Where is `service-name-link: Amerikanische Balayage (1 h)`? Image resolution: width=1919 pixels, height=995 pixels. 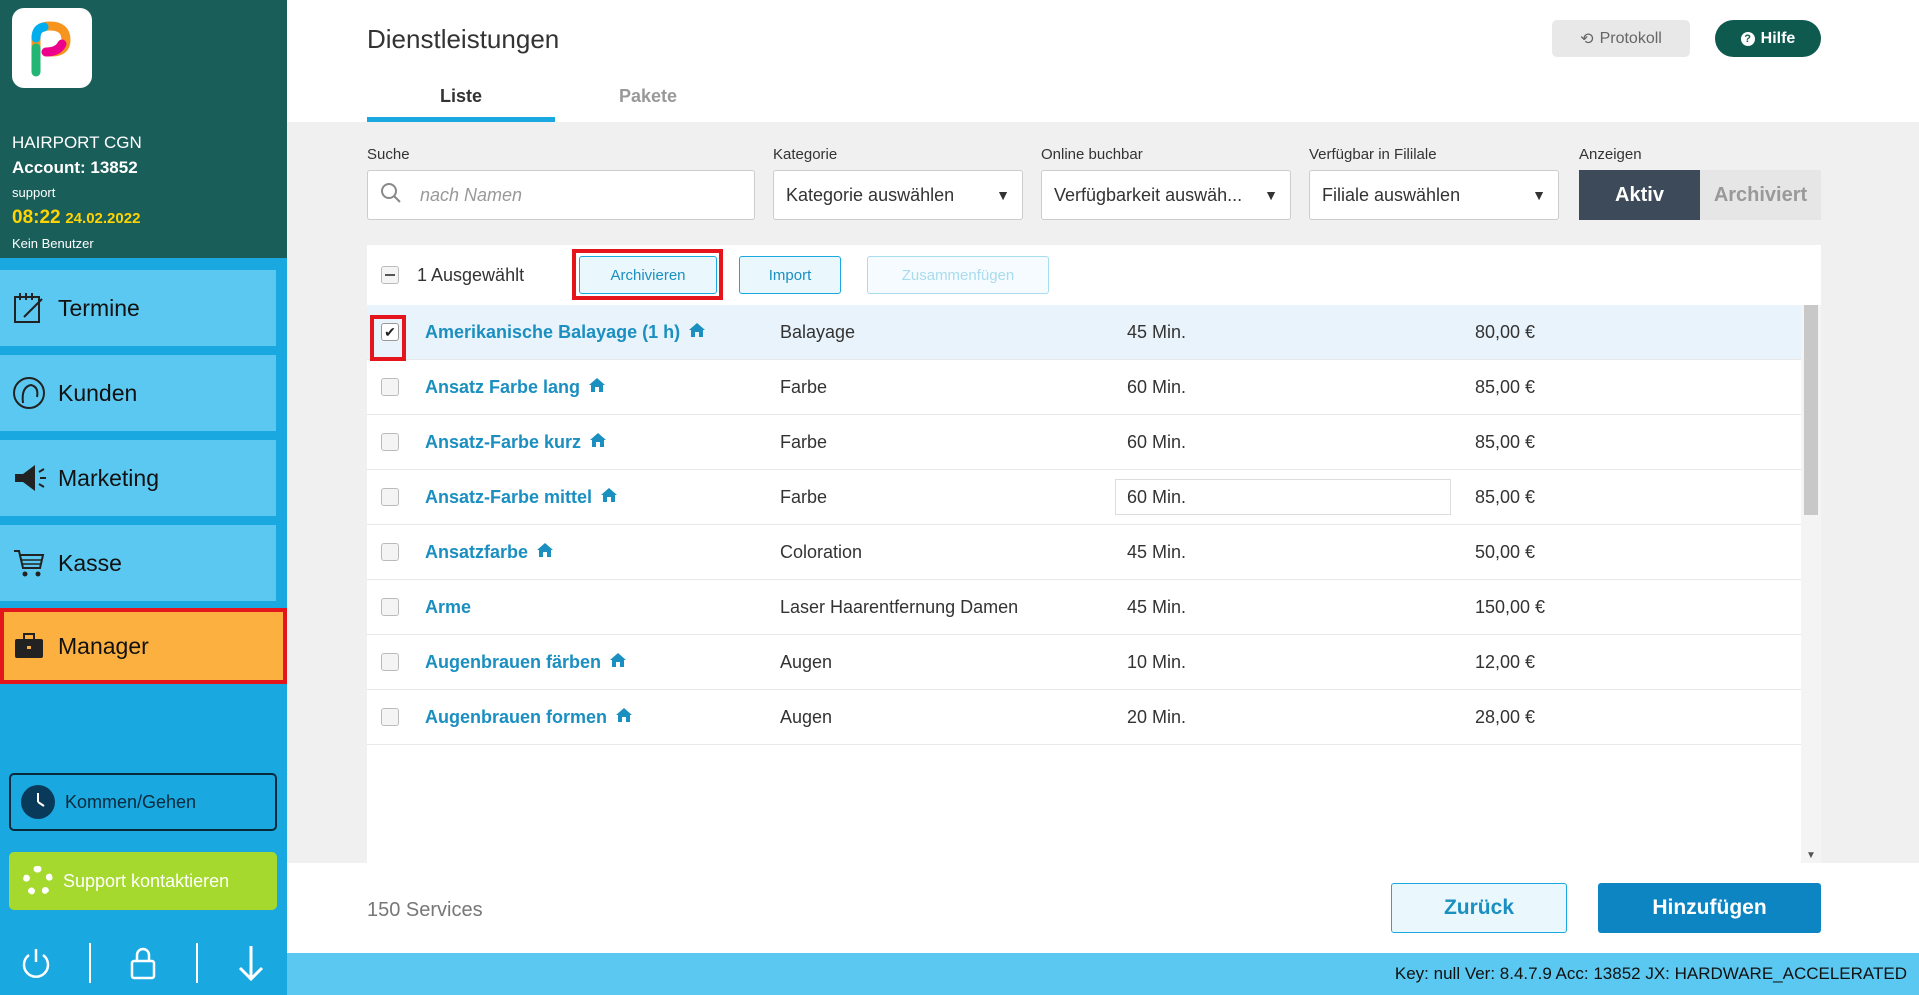
service-name-link: Amerikanische Balayage (1 h) is located at coordinates (565, 332).